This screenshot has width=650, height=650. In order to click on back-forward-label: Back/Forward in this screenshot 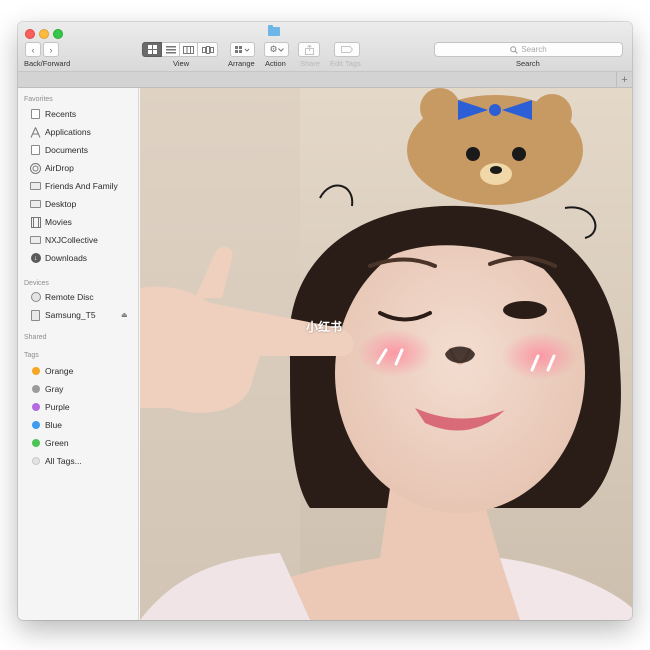, I will do `click(47, 63)`.